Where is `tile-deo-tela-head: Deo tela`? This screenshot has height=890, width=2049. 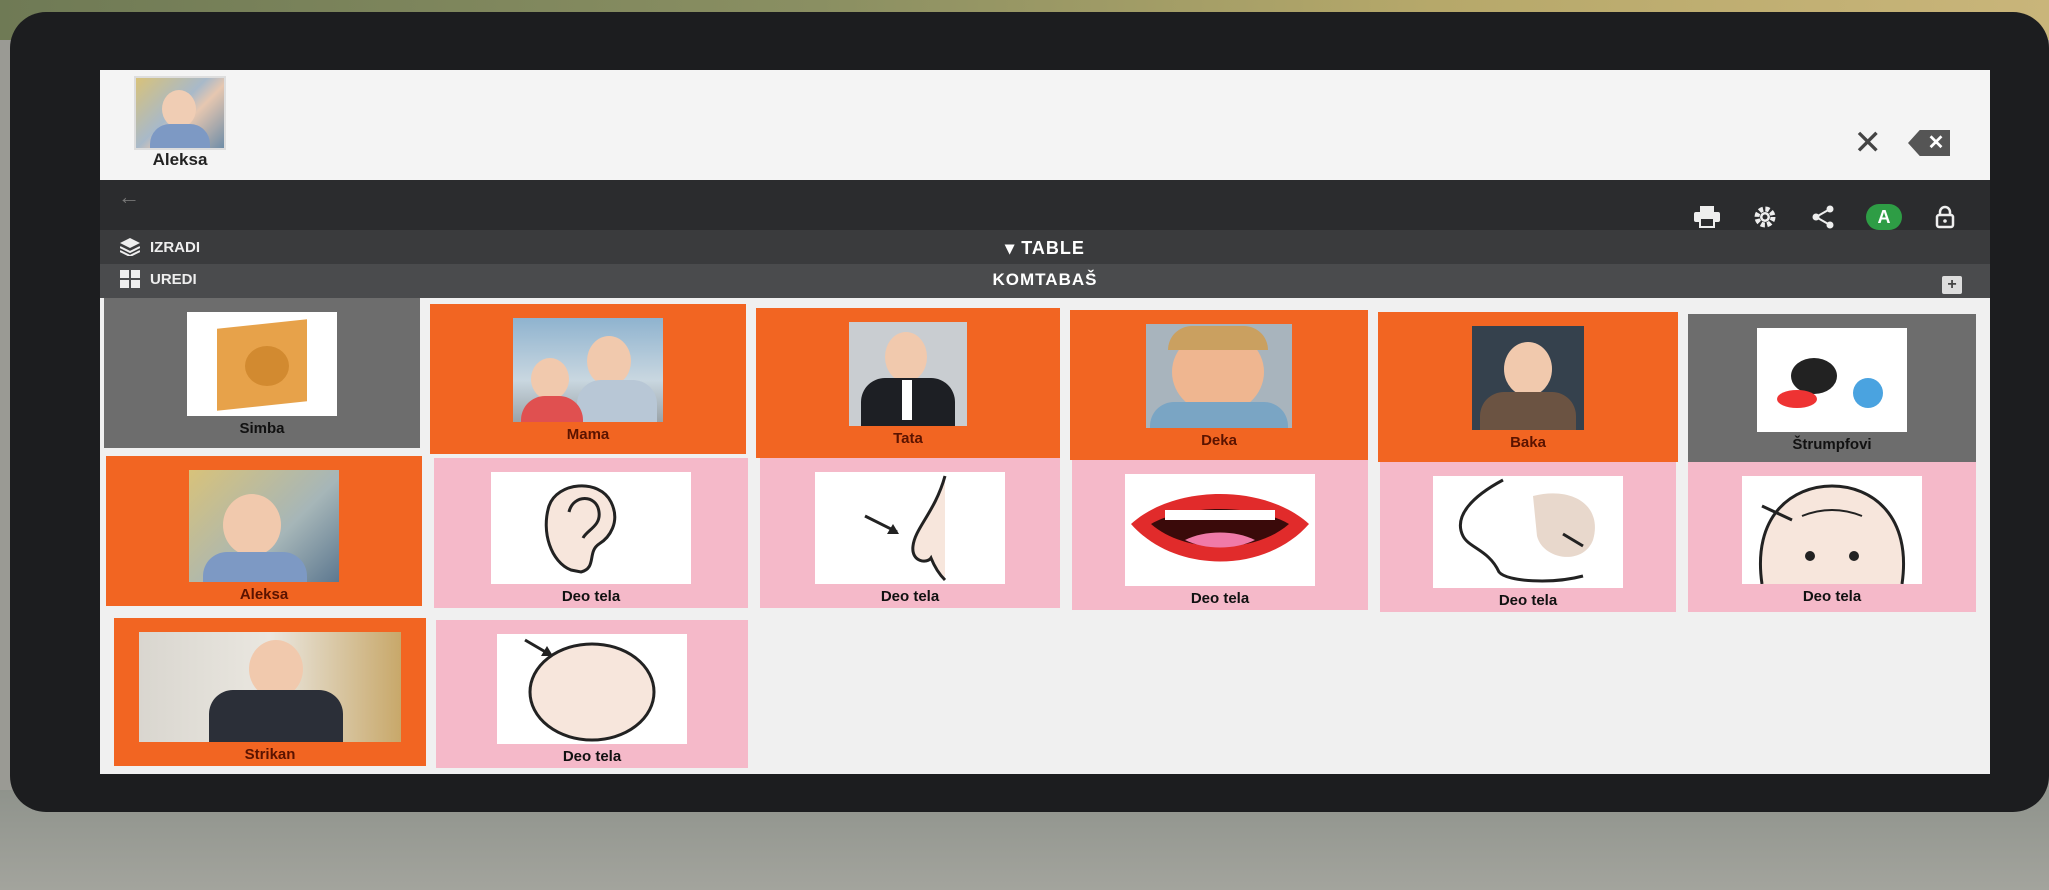 tile-deo-tela-head: Deo tela is located at coordinates (592, 694).